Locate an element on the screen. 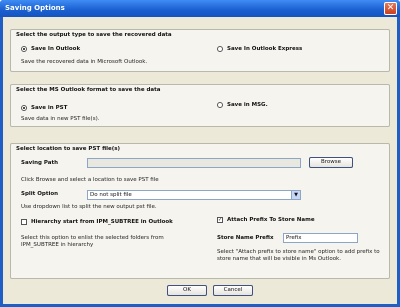  attach-prefix-checkbox: ✓ is located at coordinates (220, 220).